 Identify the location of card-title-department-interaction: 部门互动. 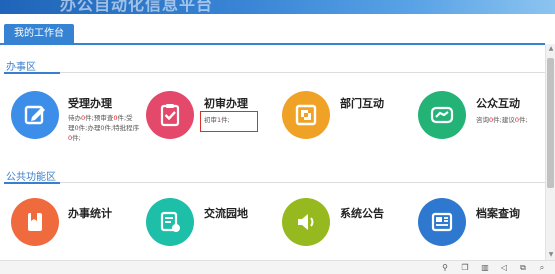
(362, 103).